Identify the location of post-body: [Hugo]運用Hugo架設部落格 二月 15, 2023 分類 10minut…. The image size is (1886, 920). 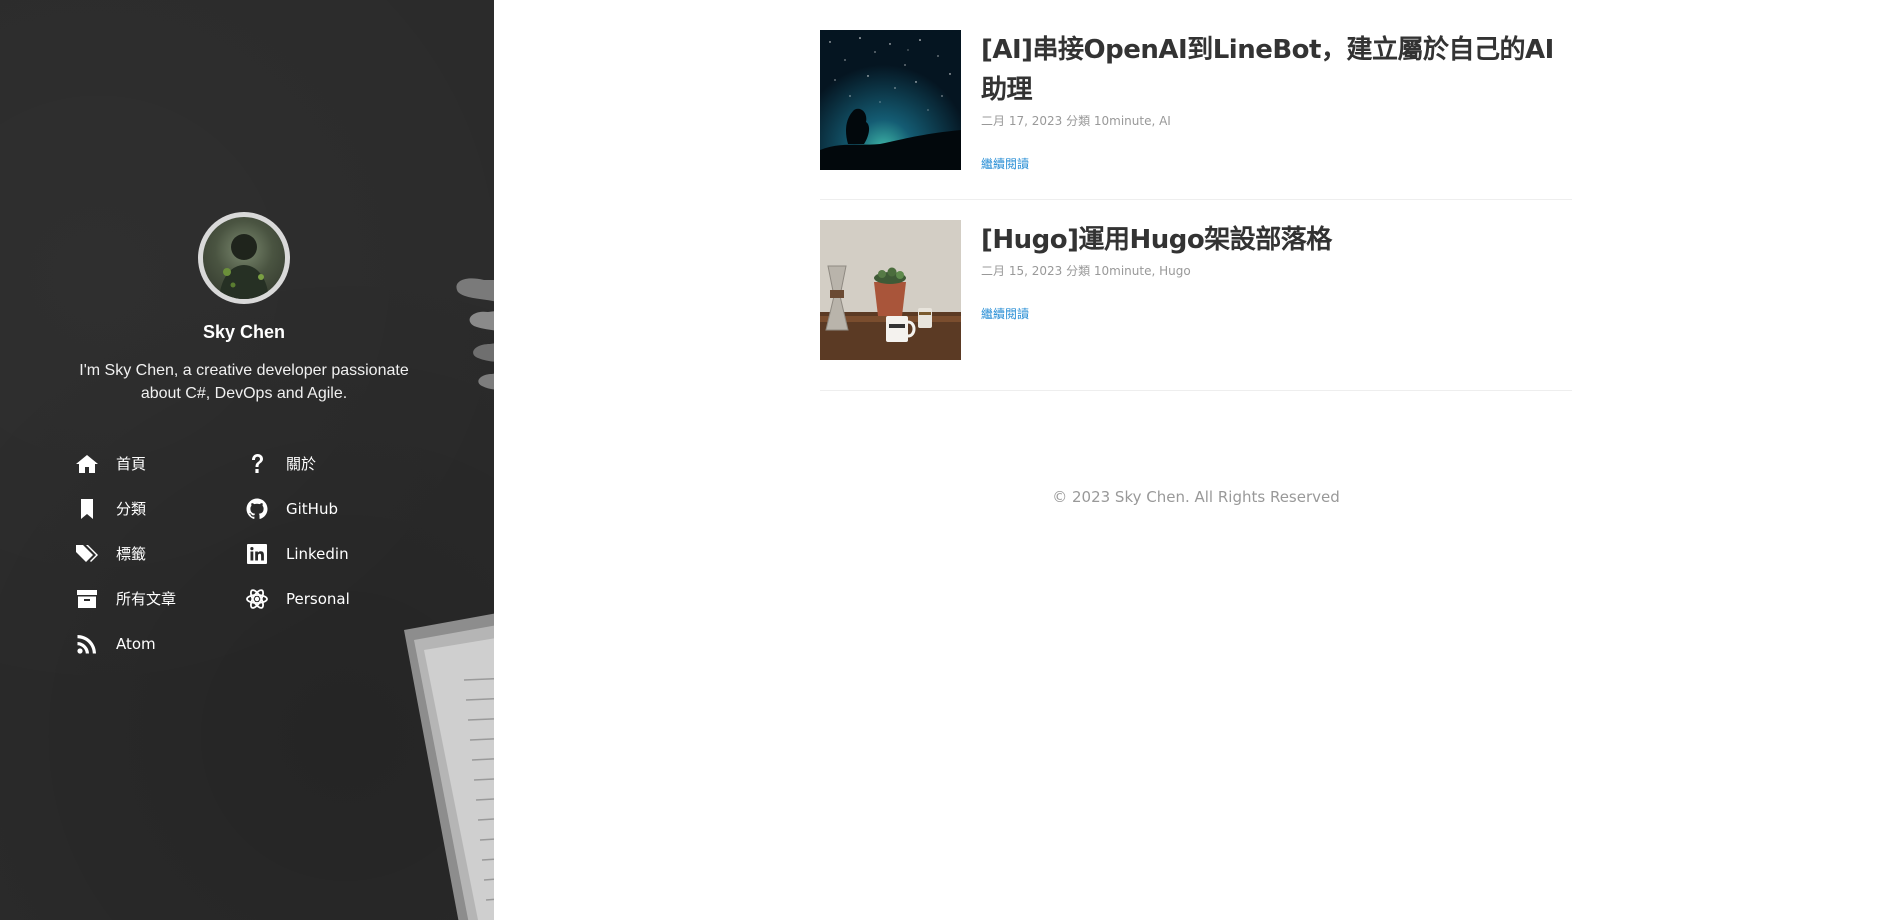
(1276, 305).